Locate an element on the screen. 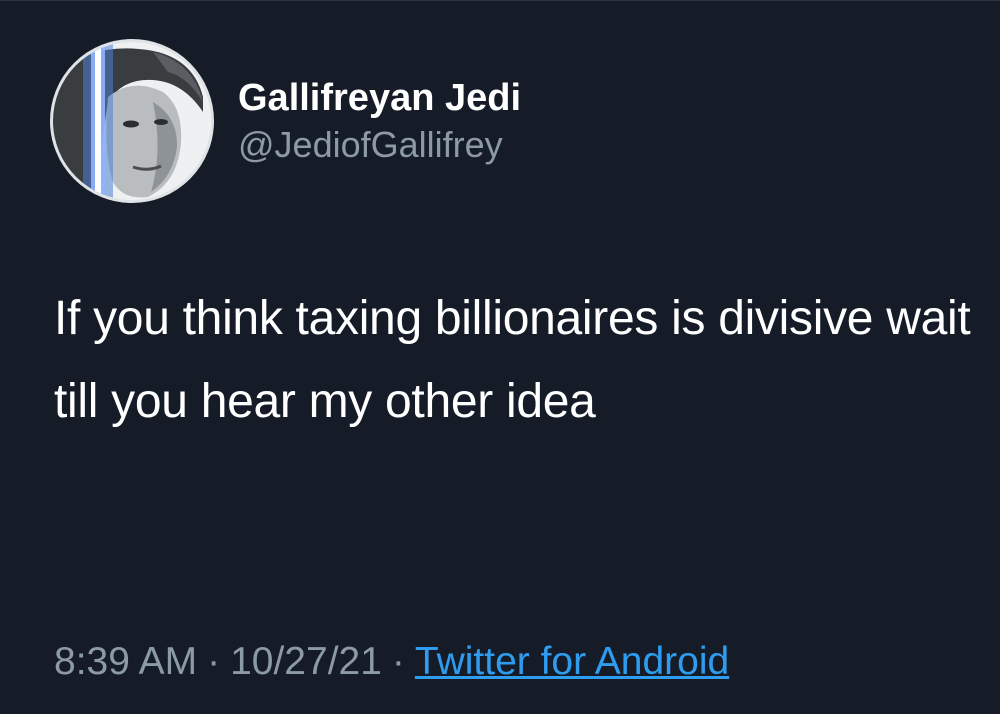  profile-photo-icon is located at coordinates (132, 121).